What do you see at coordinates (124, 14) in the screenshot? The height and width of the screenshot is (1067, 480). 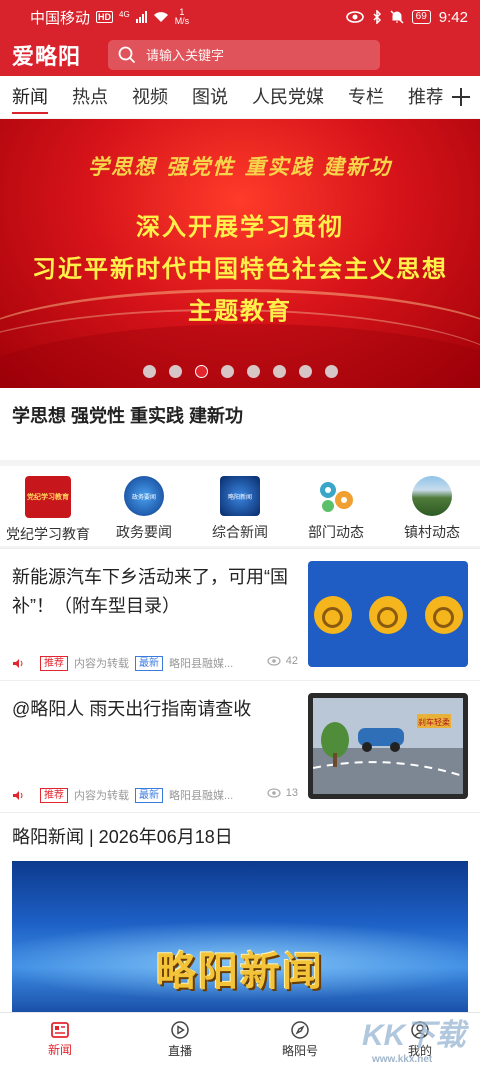 I see `network-type-label: 4G` at bounding box center [124, 14].